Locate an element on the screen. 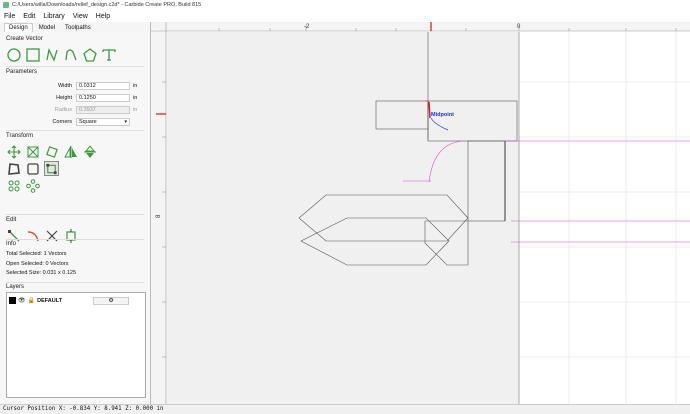 This screenshot has width=690, height=414. node-edit-tool-icon is located at coordinates (51, 168).